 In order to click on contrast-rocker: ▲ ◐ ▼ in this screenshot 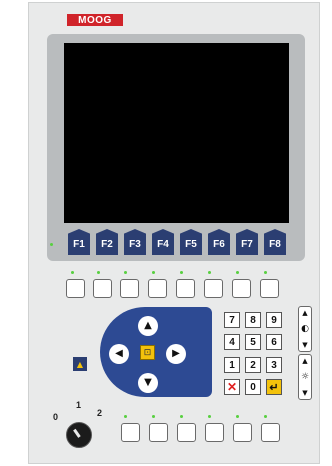, I will do `click(305, 329)`.